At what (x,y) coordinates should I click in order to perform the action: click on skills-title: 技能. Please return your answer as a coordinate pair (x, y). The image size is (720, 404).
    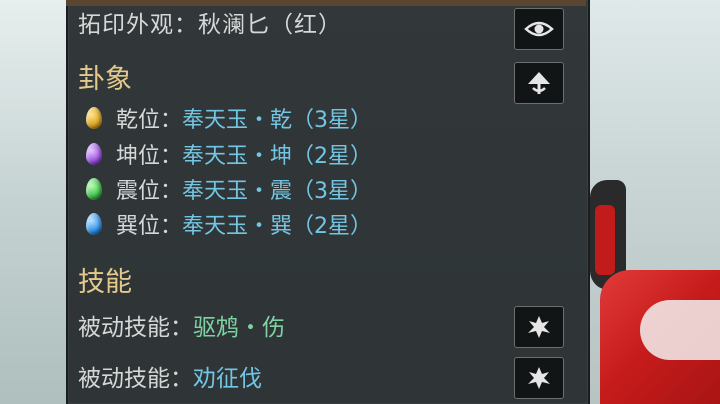
    Looking at the image, I should click on (105, 282).